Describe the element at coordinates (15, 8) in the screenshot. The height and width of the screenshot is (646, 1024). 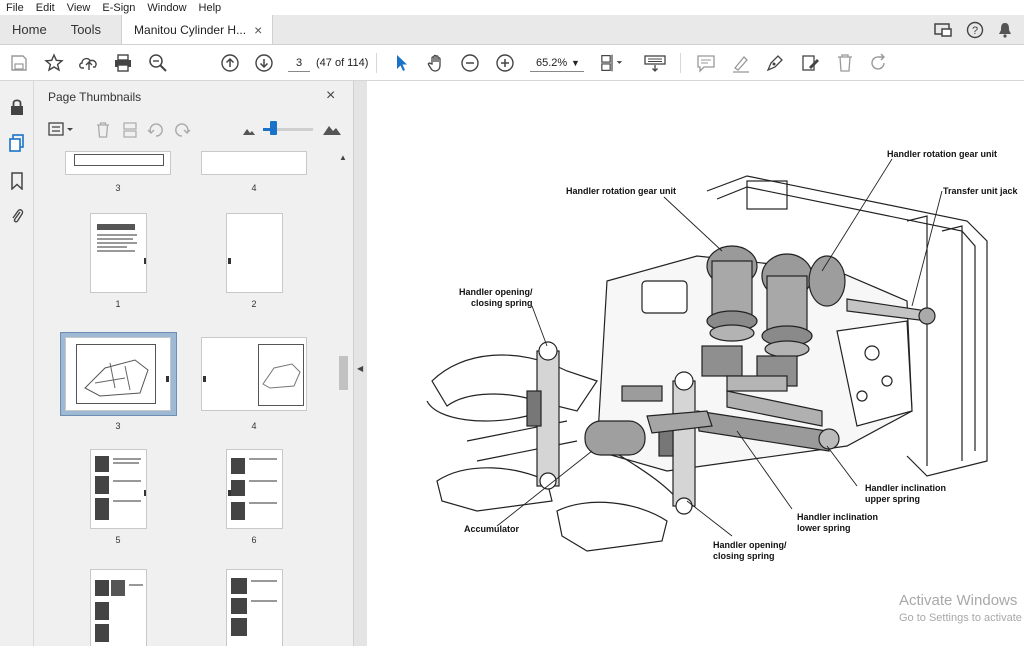
I see `menu-file: File` at that location.